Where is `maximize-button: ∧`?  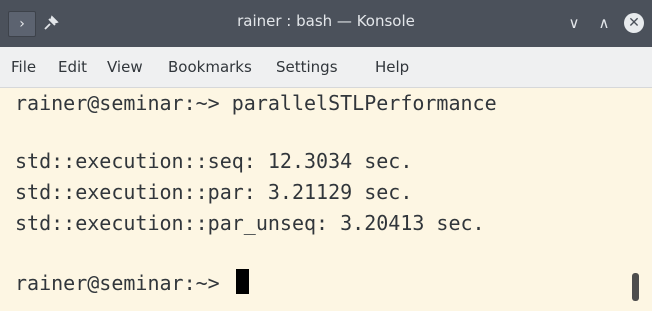 maximize-button: ∧ is located at coordinates (604, 23).